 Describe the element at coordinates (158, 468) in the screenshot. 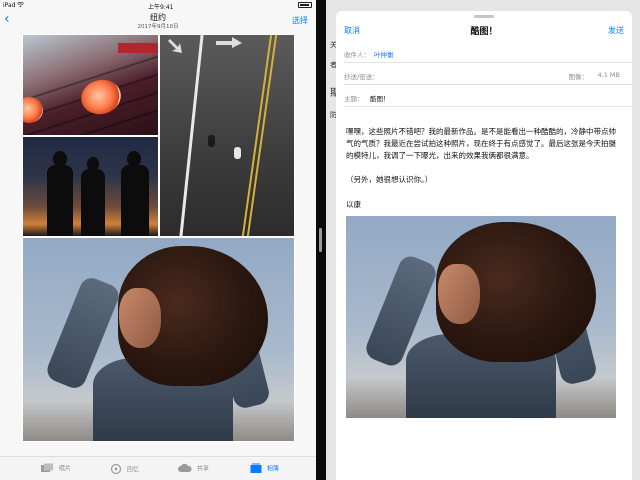

I see `tab-bar: 照片 回忆 共享 相簿` at that location.